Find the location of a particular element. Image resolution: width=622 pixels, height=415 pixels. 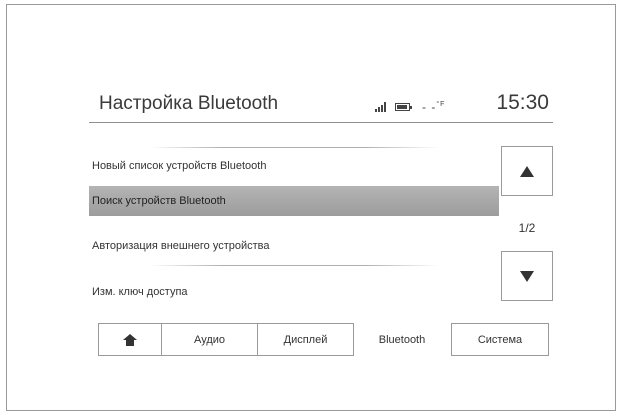

list-item-search-devices: Поиск устройств Bluetooth is located at coordinates (294, 201).